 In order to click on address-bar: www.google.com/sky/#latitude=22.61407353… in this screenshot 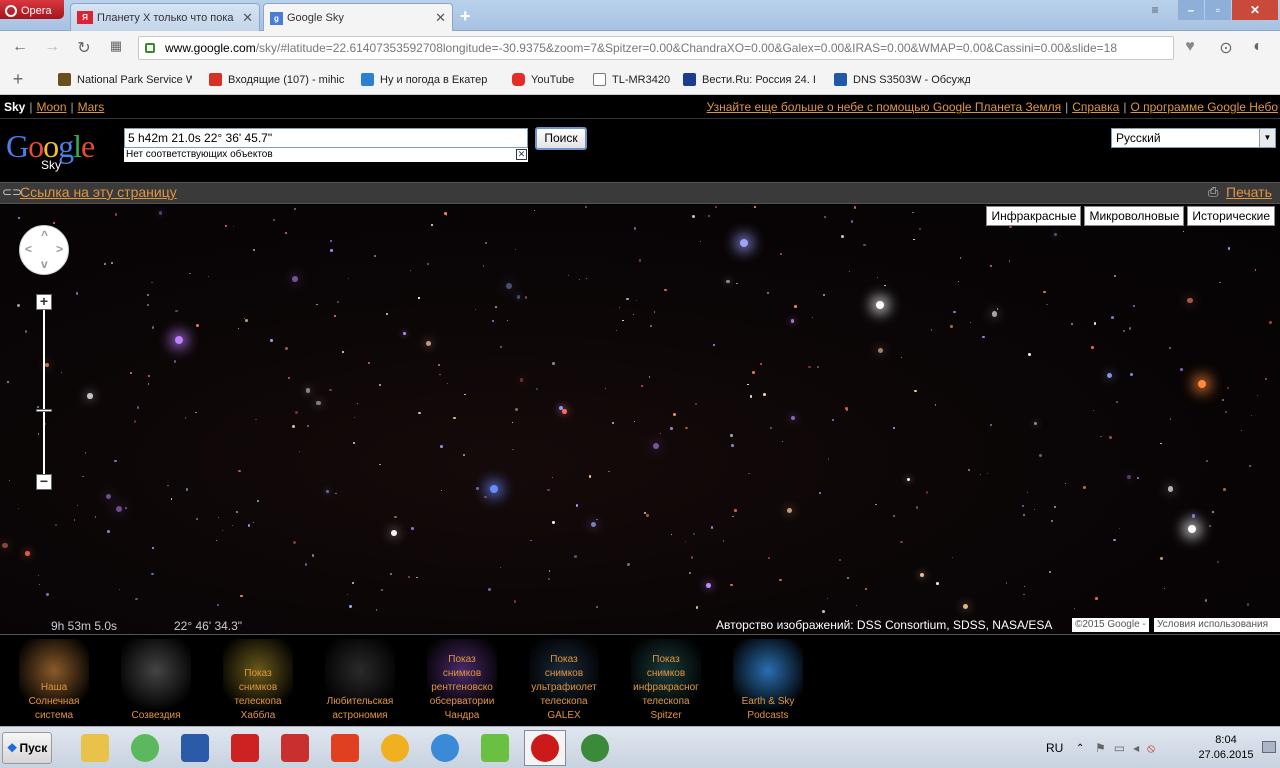, I will do `click(656, 48)`.